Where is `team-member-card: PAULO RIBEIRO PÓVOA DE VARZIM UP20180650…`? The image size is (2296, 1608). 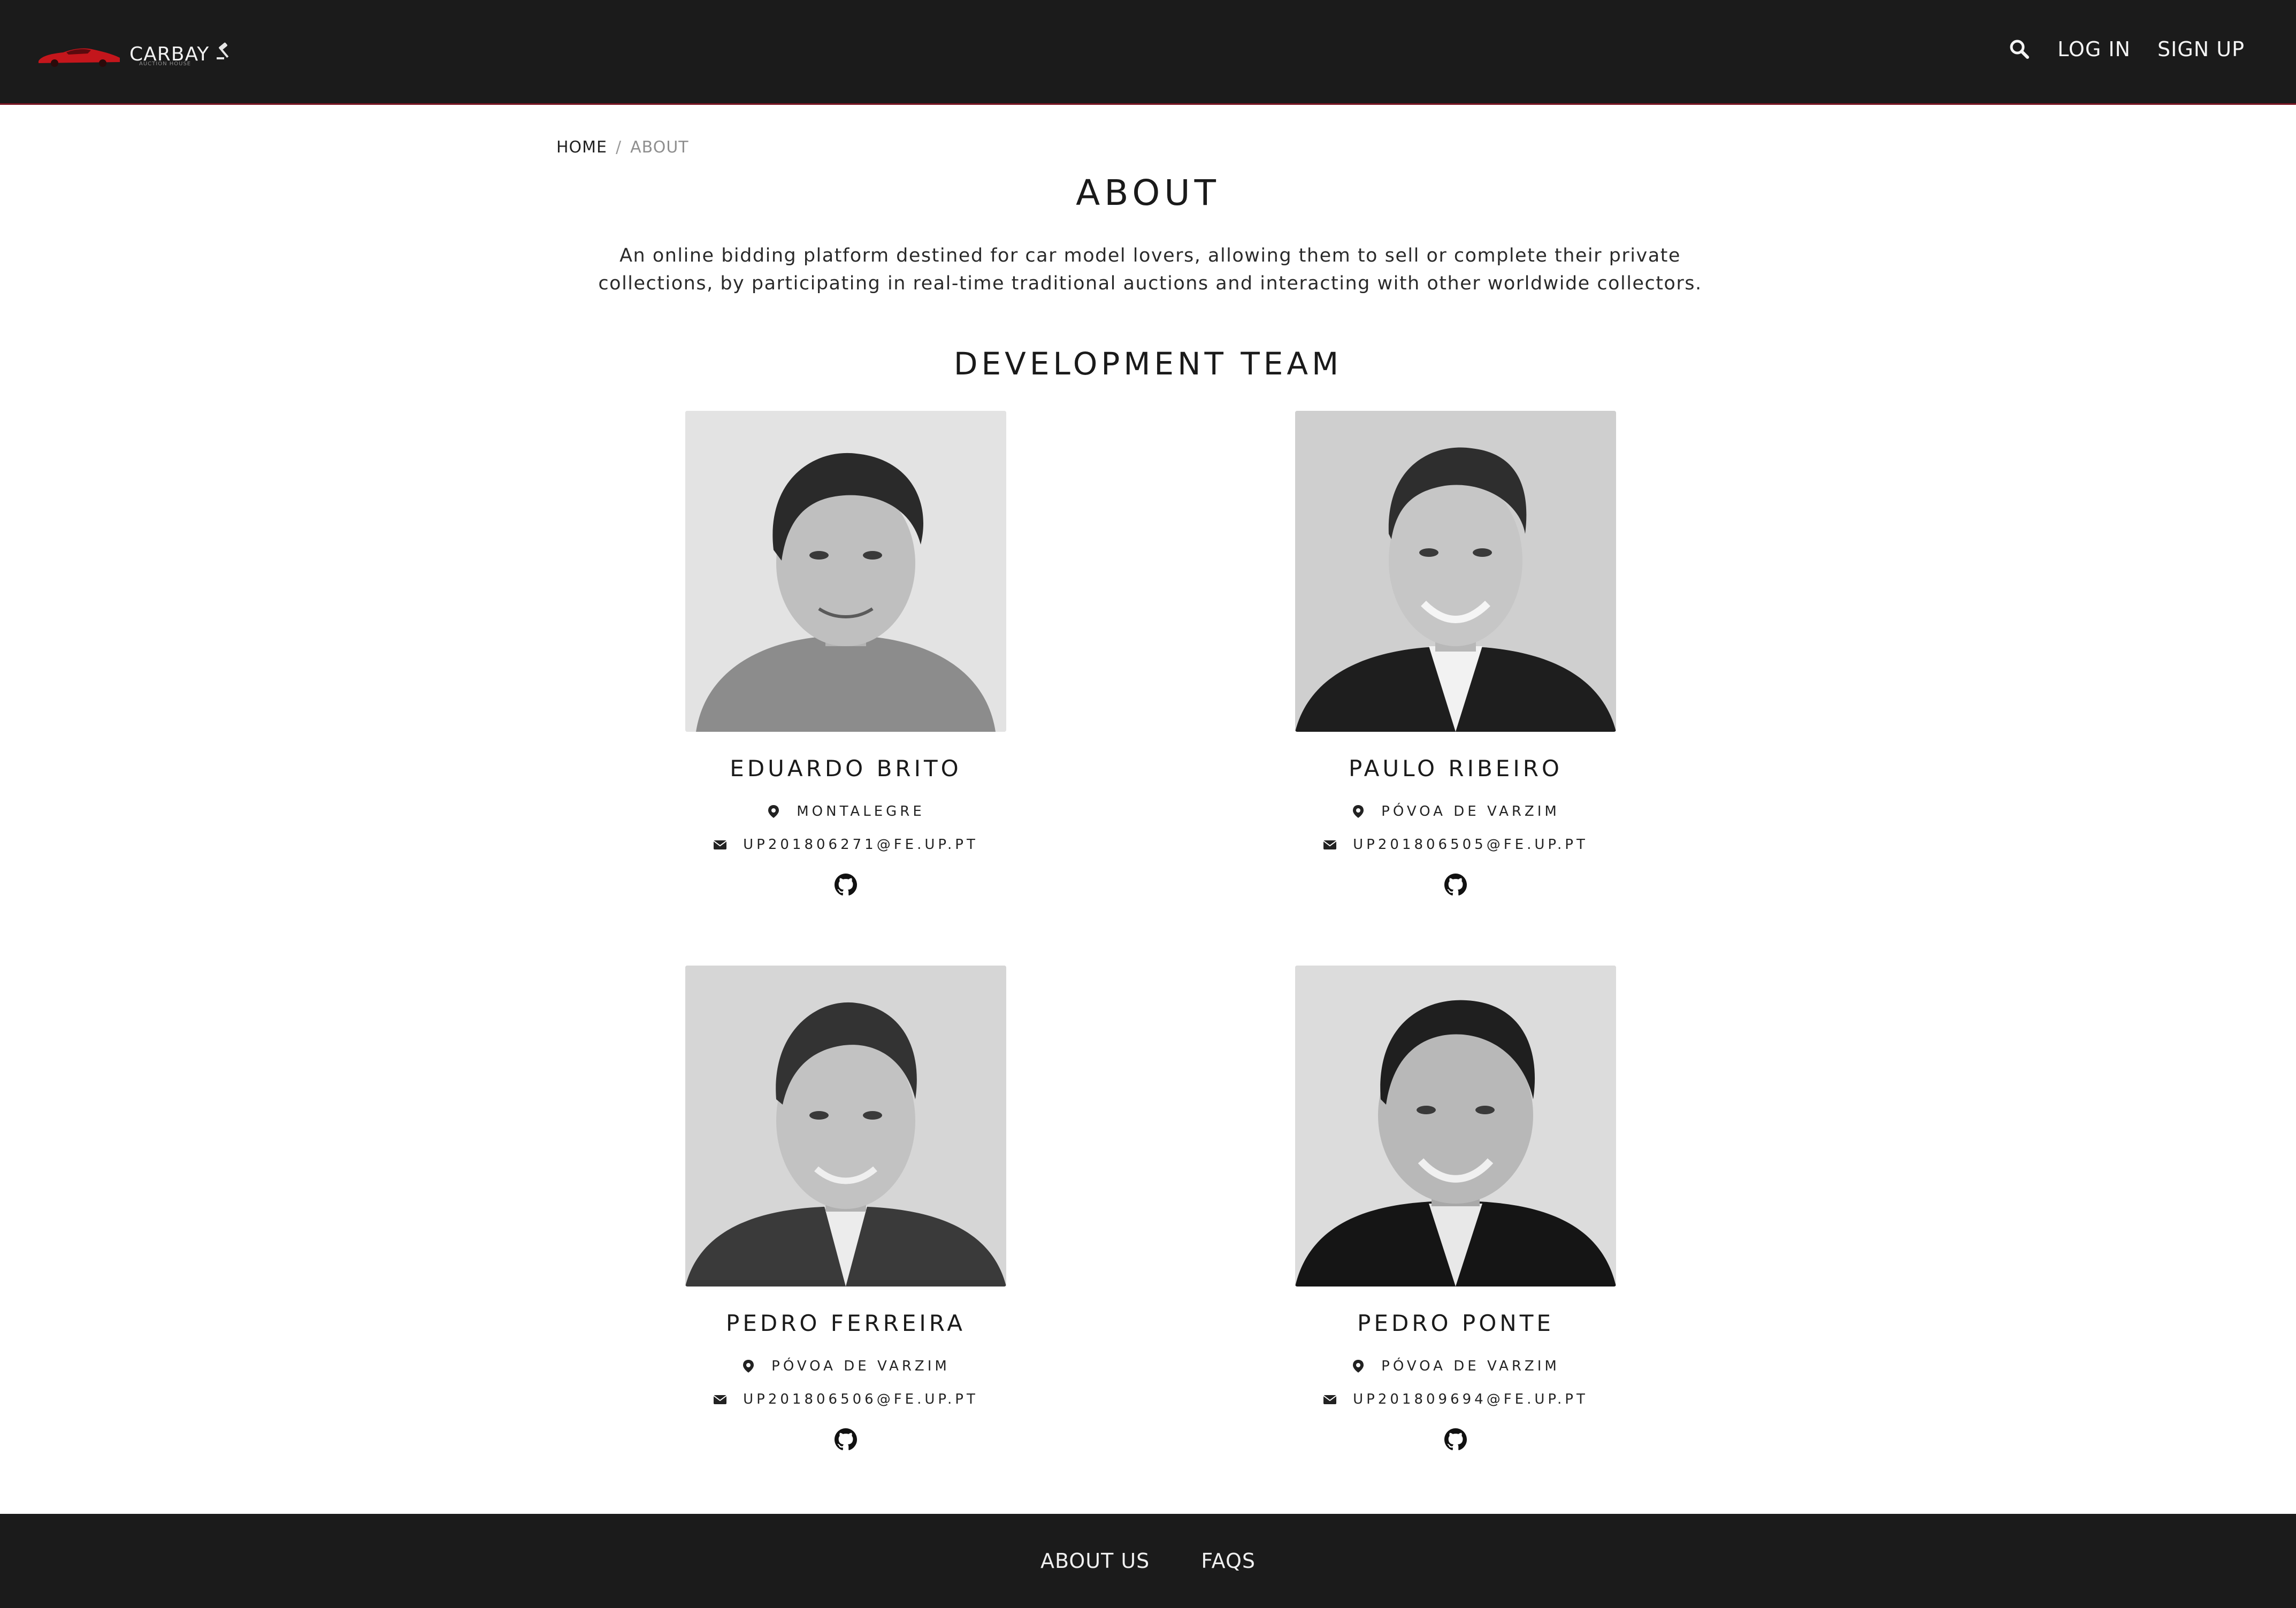
team-member-card: PAULO RIBEIRO PÓVOA DE VARZIM UP20180650… is located at coordinates (1456, 654).